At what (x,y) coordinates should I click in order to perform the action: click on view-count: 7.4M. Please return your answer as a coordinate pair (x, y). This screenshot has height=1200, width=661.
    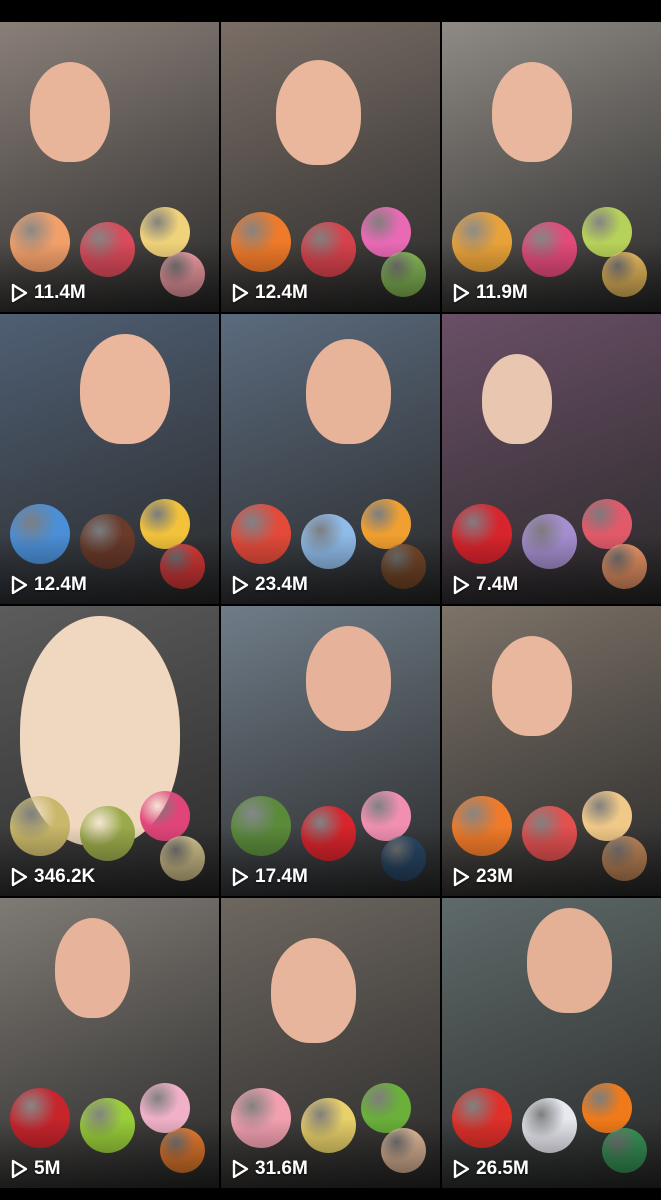
    Looking at the image, I should click on (485, 585).